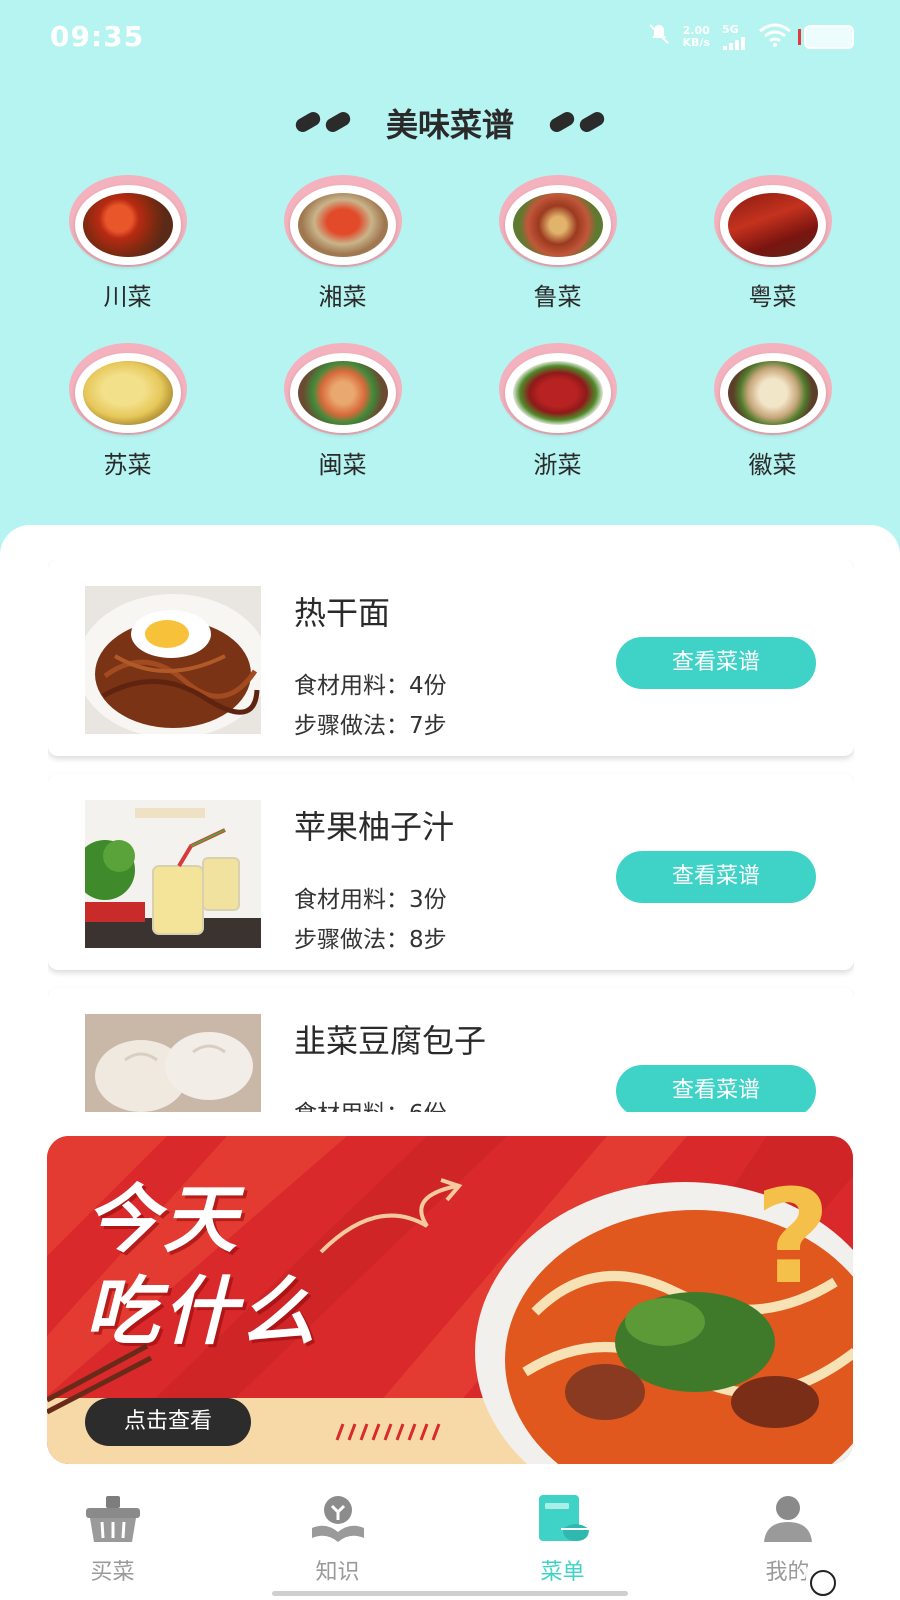 The image size is (900, 1600). What do you see at coordinates (342, 465) in the screenshot?
I see `cuisine-name: 闽菜` at bounding box center [342, 465].